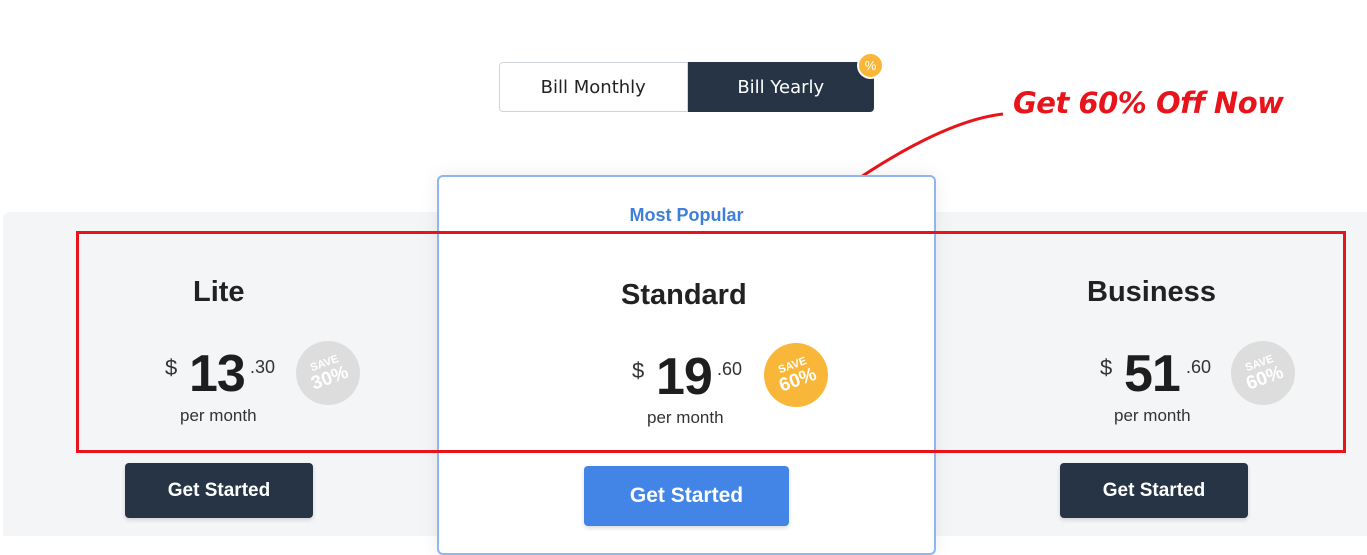 This screenshot has width=1367, height=555. I want to click on promo-annotation: Get 60% Off Now, so click(1148, 103).